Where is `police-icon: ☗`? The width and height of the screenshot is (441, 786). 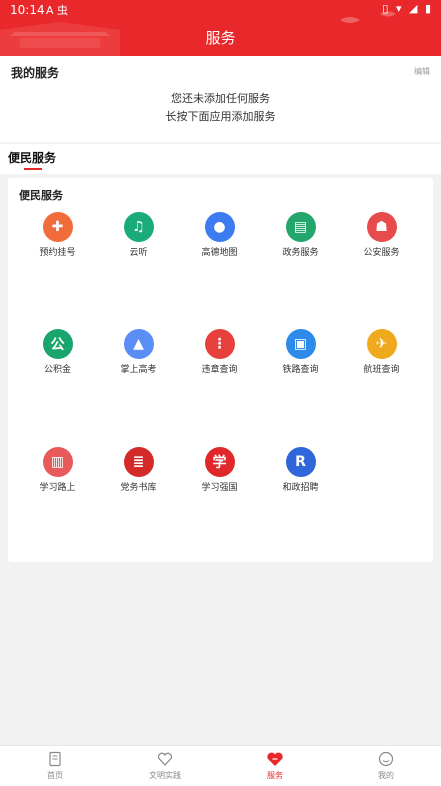
police-icon: ☗ is located at coordinates (381, 227).